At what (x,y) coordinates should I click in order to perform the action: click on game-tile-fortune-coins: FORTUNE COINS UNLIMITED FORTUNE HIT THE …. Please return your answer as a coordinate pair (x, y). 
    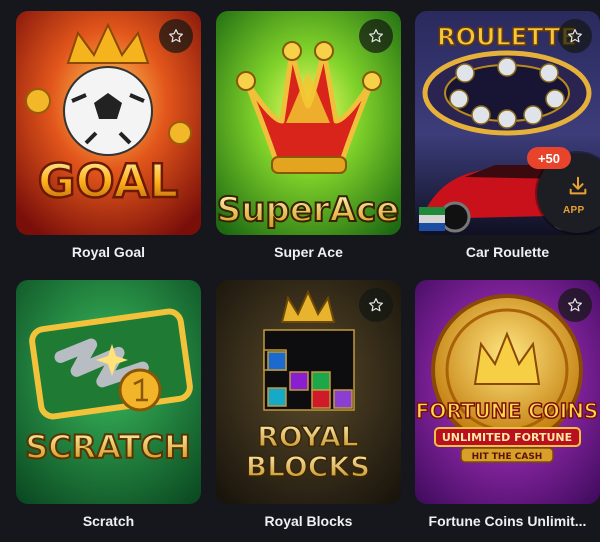
    Looking at the image, I should click on (507, 404).